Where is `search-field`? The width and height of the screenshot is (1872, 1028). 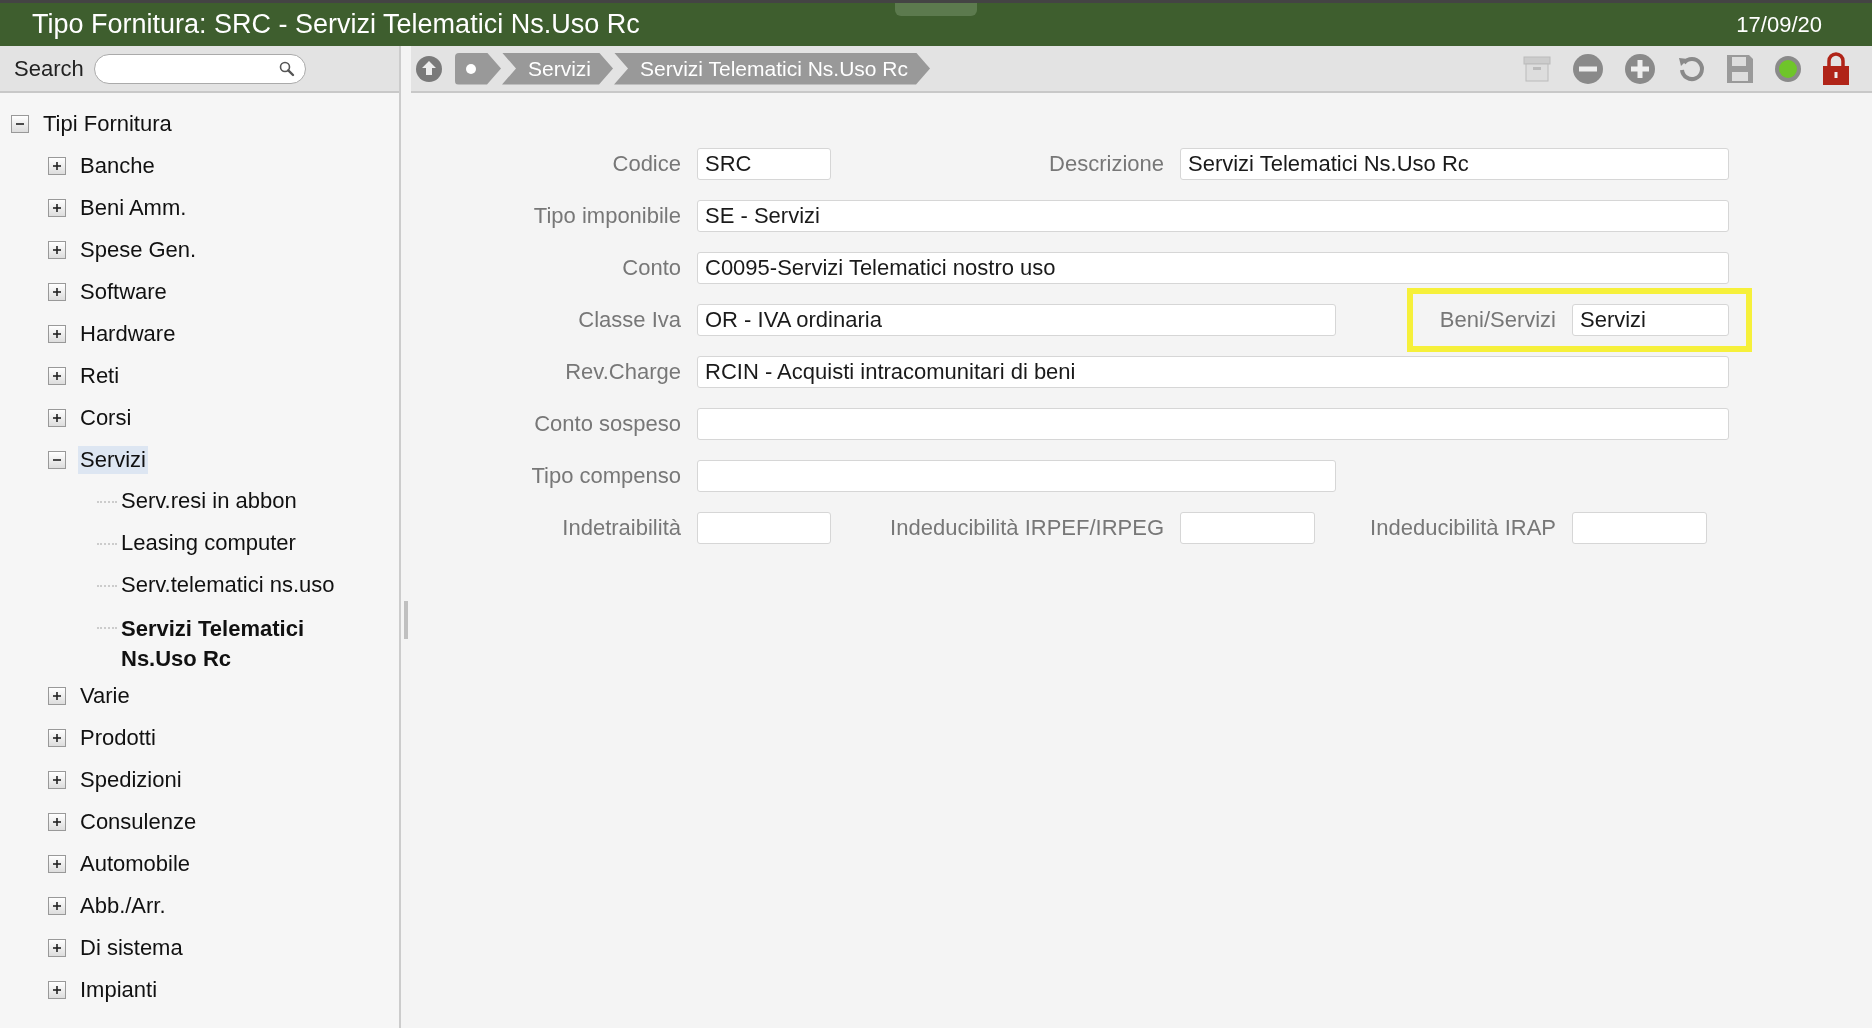
search-field is located at coordinates (199, 68).